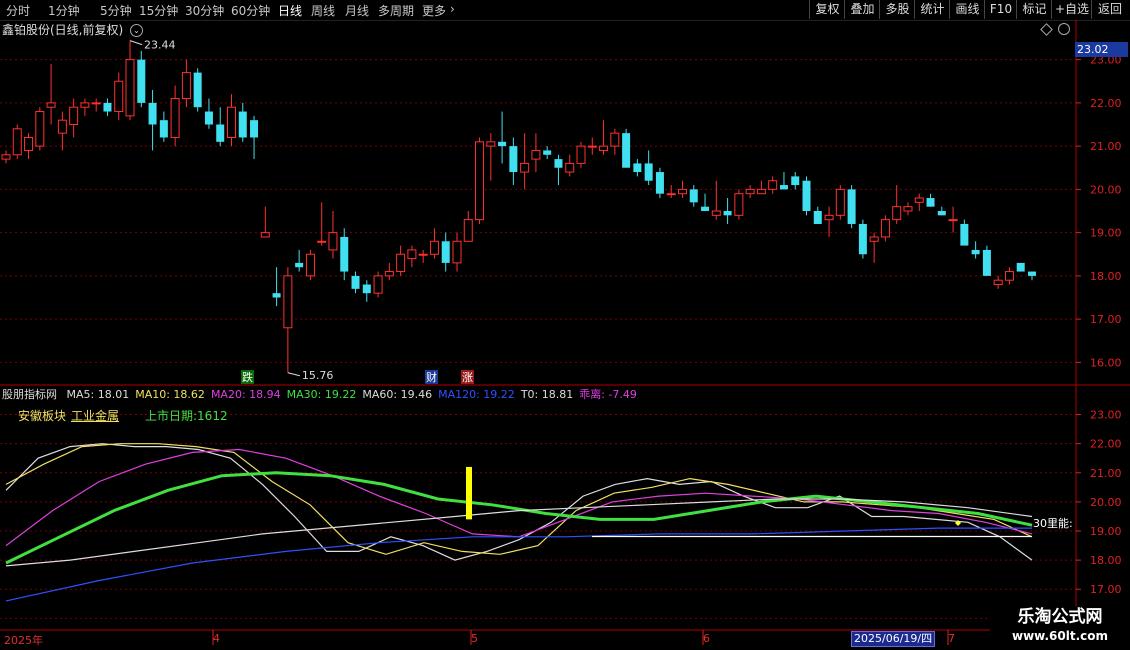 This screenshot has height=650, width=1130. What do you see at coordinates (1064, 29) in the screenshot?
I see `settings-circle-icon` at bounding box center [1064, 29].